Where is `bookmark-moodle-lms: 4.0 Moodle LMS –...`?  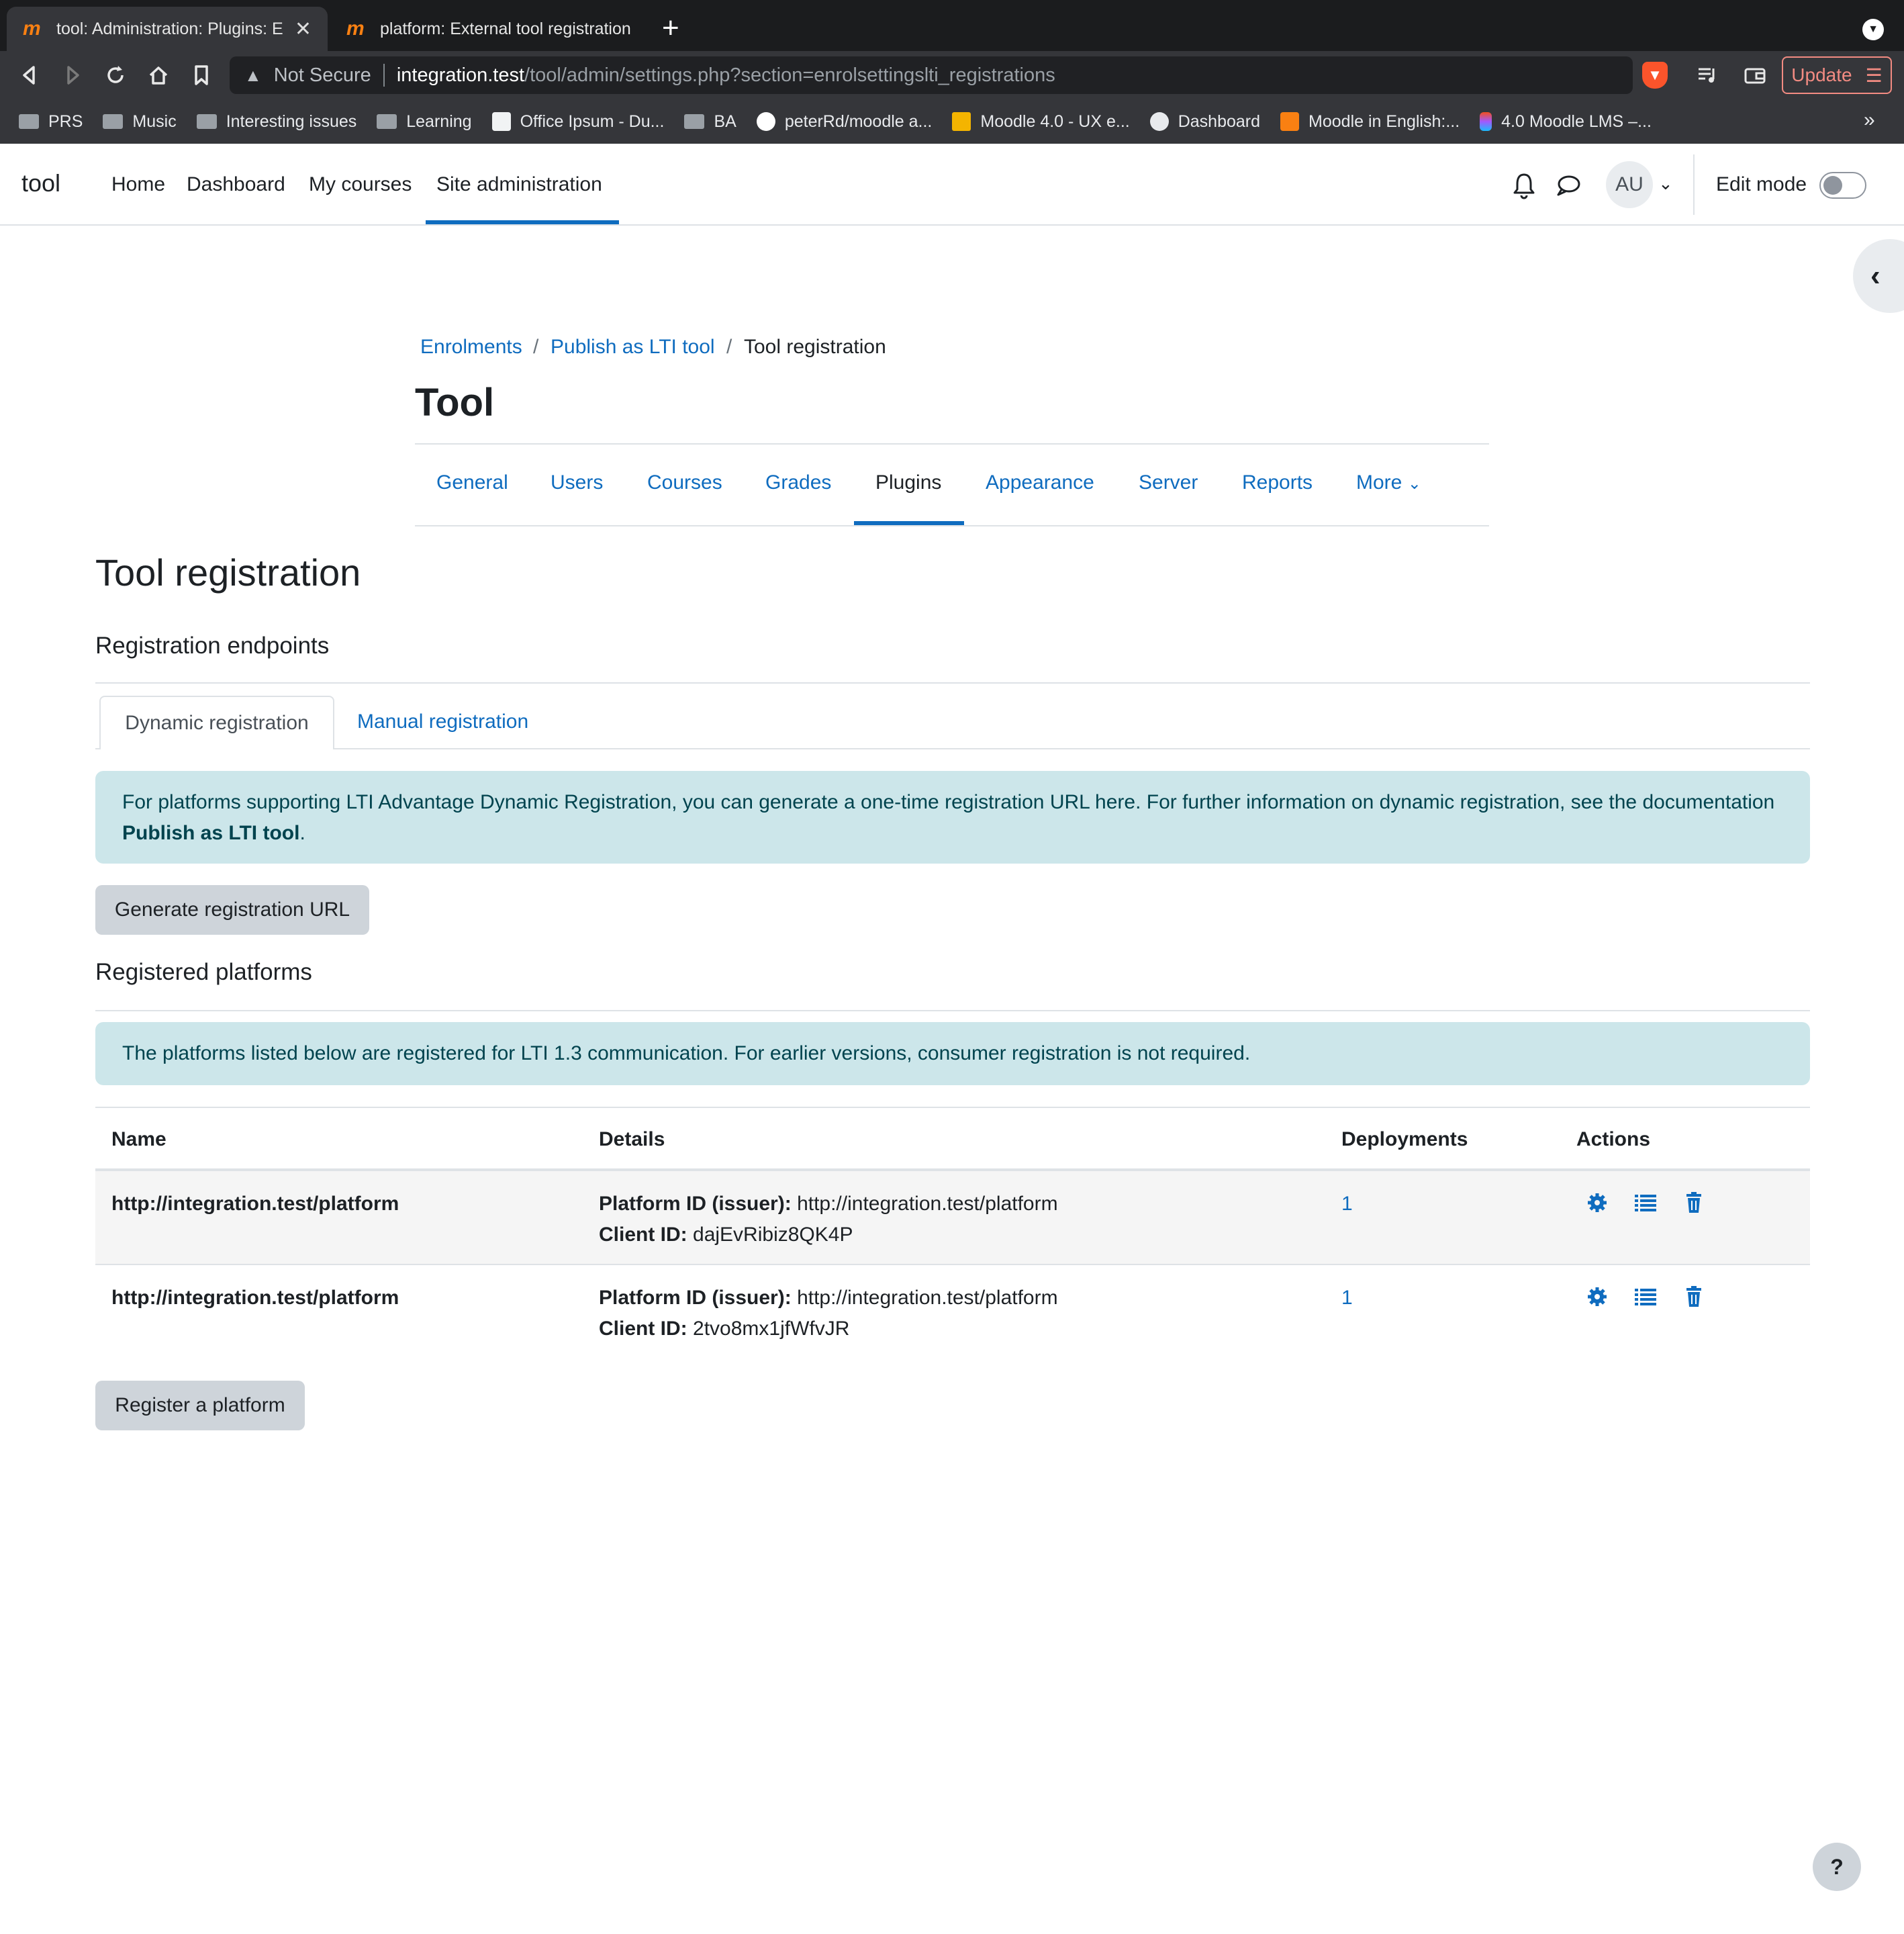 bookmark-moodle-lms: 4.0 Moodle LMS –... is located at coordinates (1566, 122).